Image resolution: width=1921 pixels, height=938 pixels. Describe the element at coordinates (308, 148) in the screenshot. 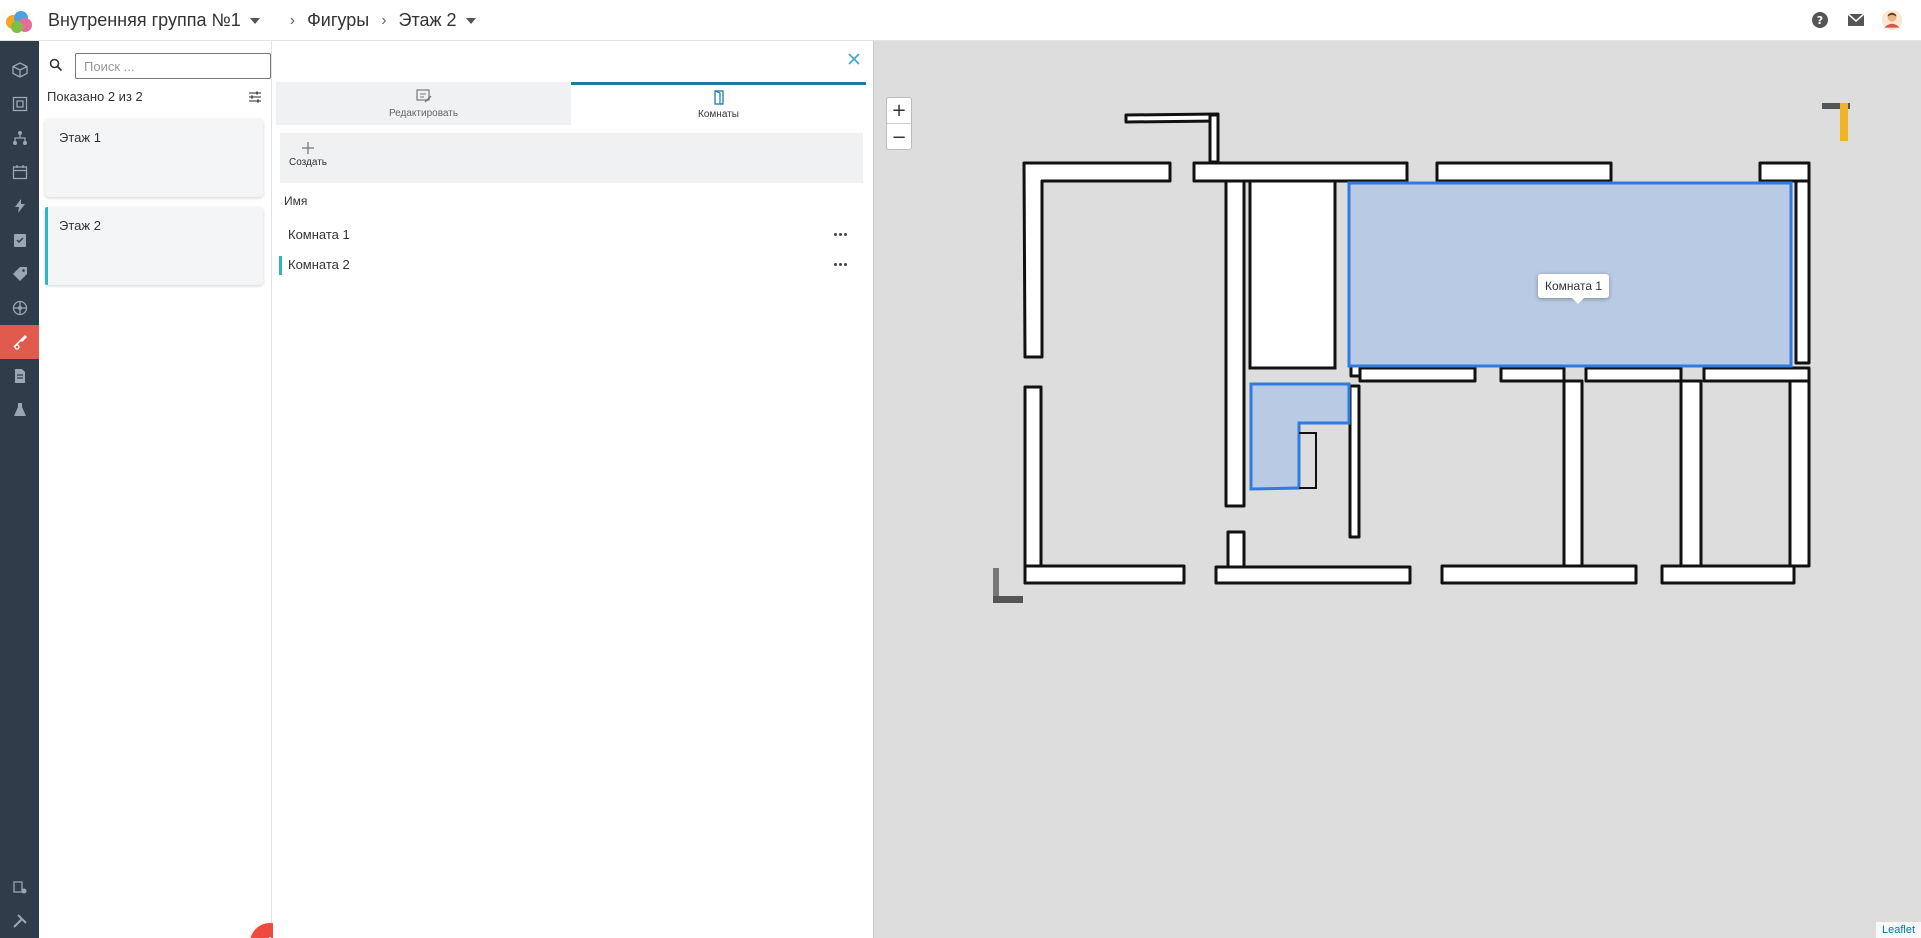

I see `plus-icon` at that location.